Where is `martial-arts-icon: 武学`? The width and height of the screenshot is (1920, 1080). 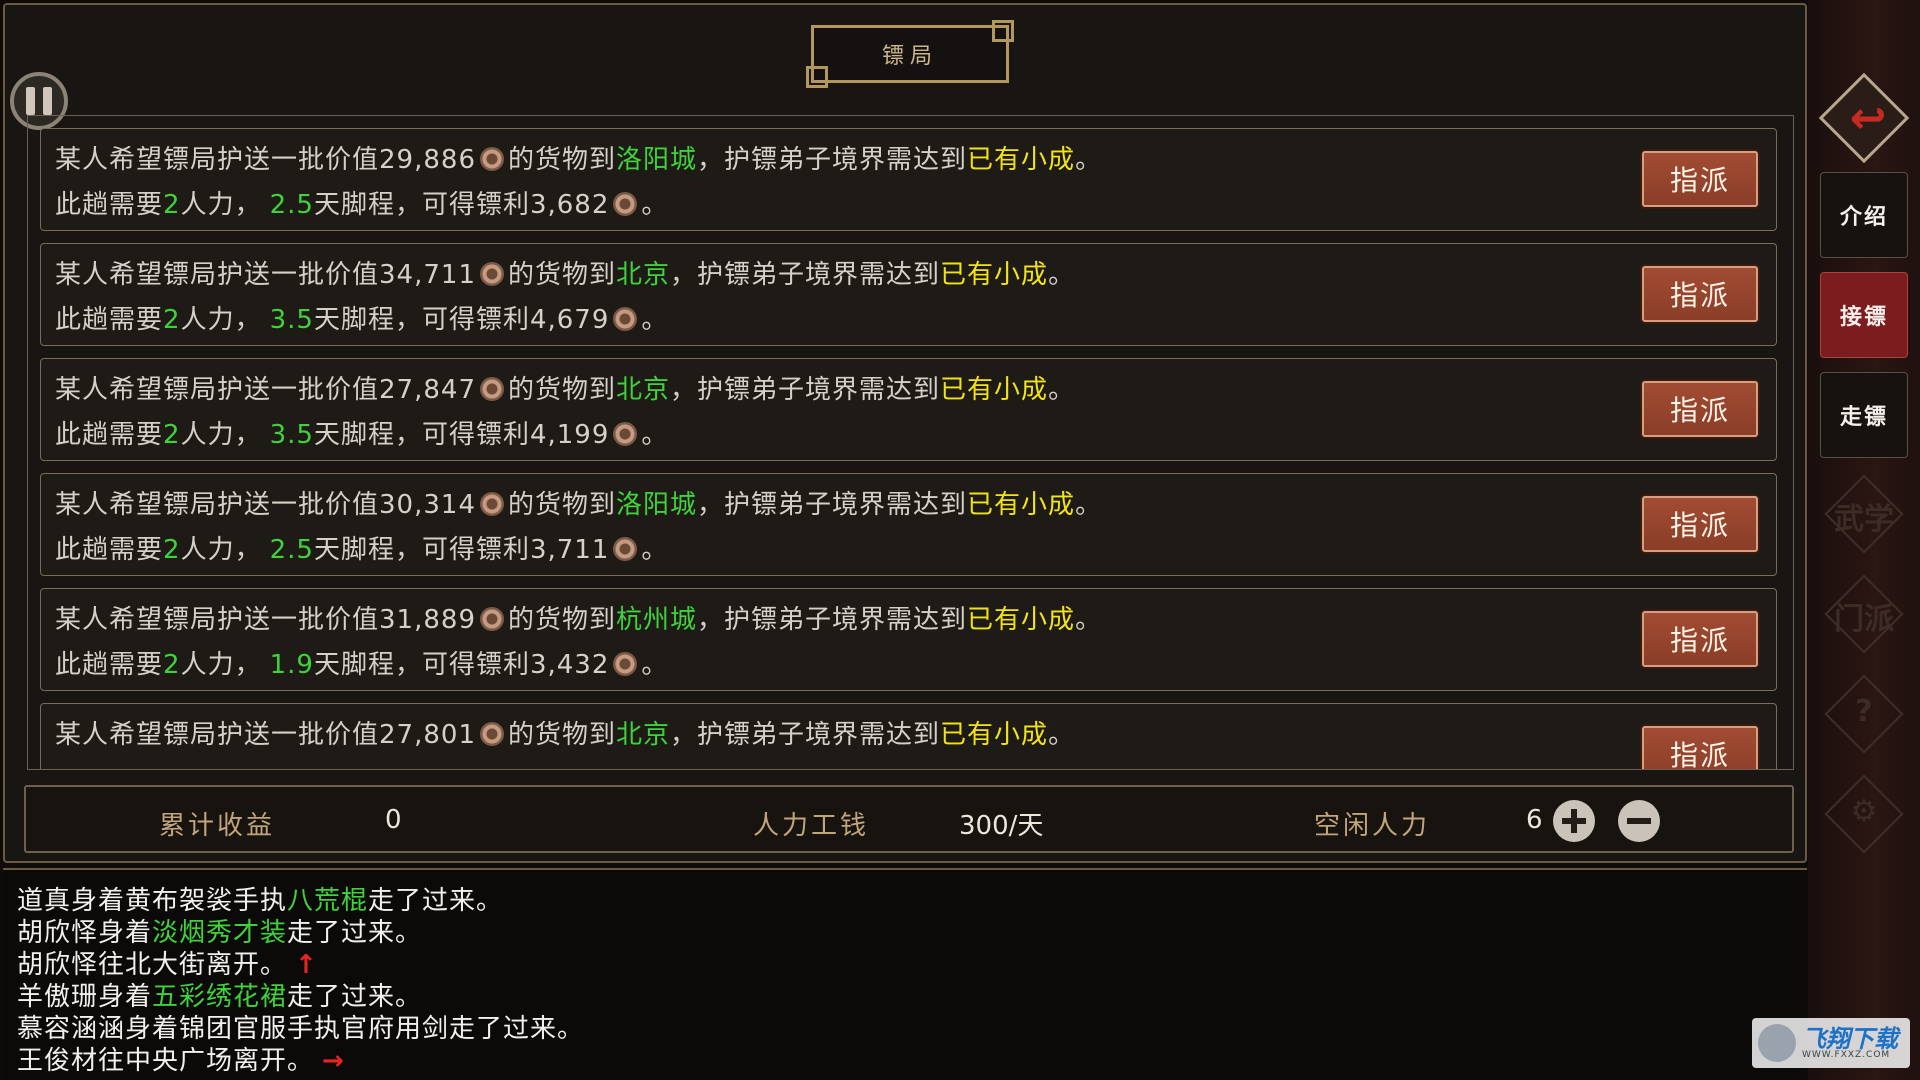 martial-arts-icon: 武学 is located at coordinates (1864, 516).